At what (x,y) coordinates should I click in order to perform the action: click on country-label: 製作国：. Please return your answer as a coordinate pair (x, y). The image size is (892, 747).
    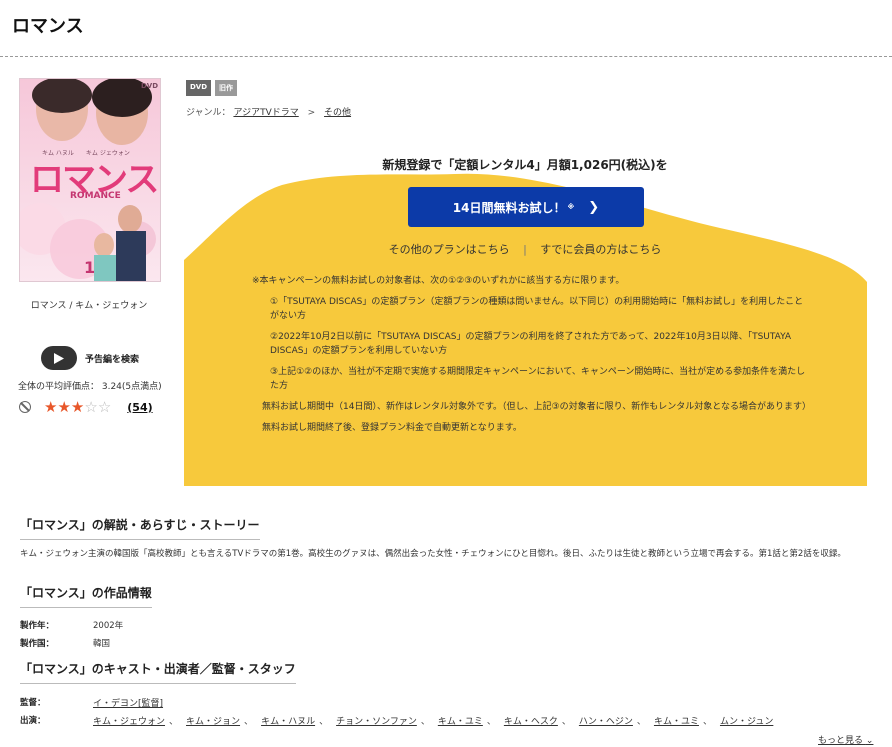
    Looking at the image, I should click on (37, 644).